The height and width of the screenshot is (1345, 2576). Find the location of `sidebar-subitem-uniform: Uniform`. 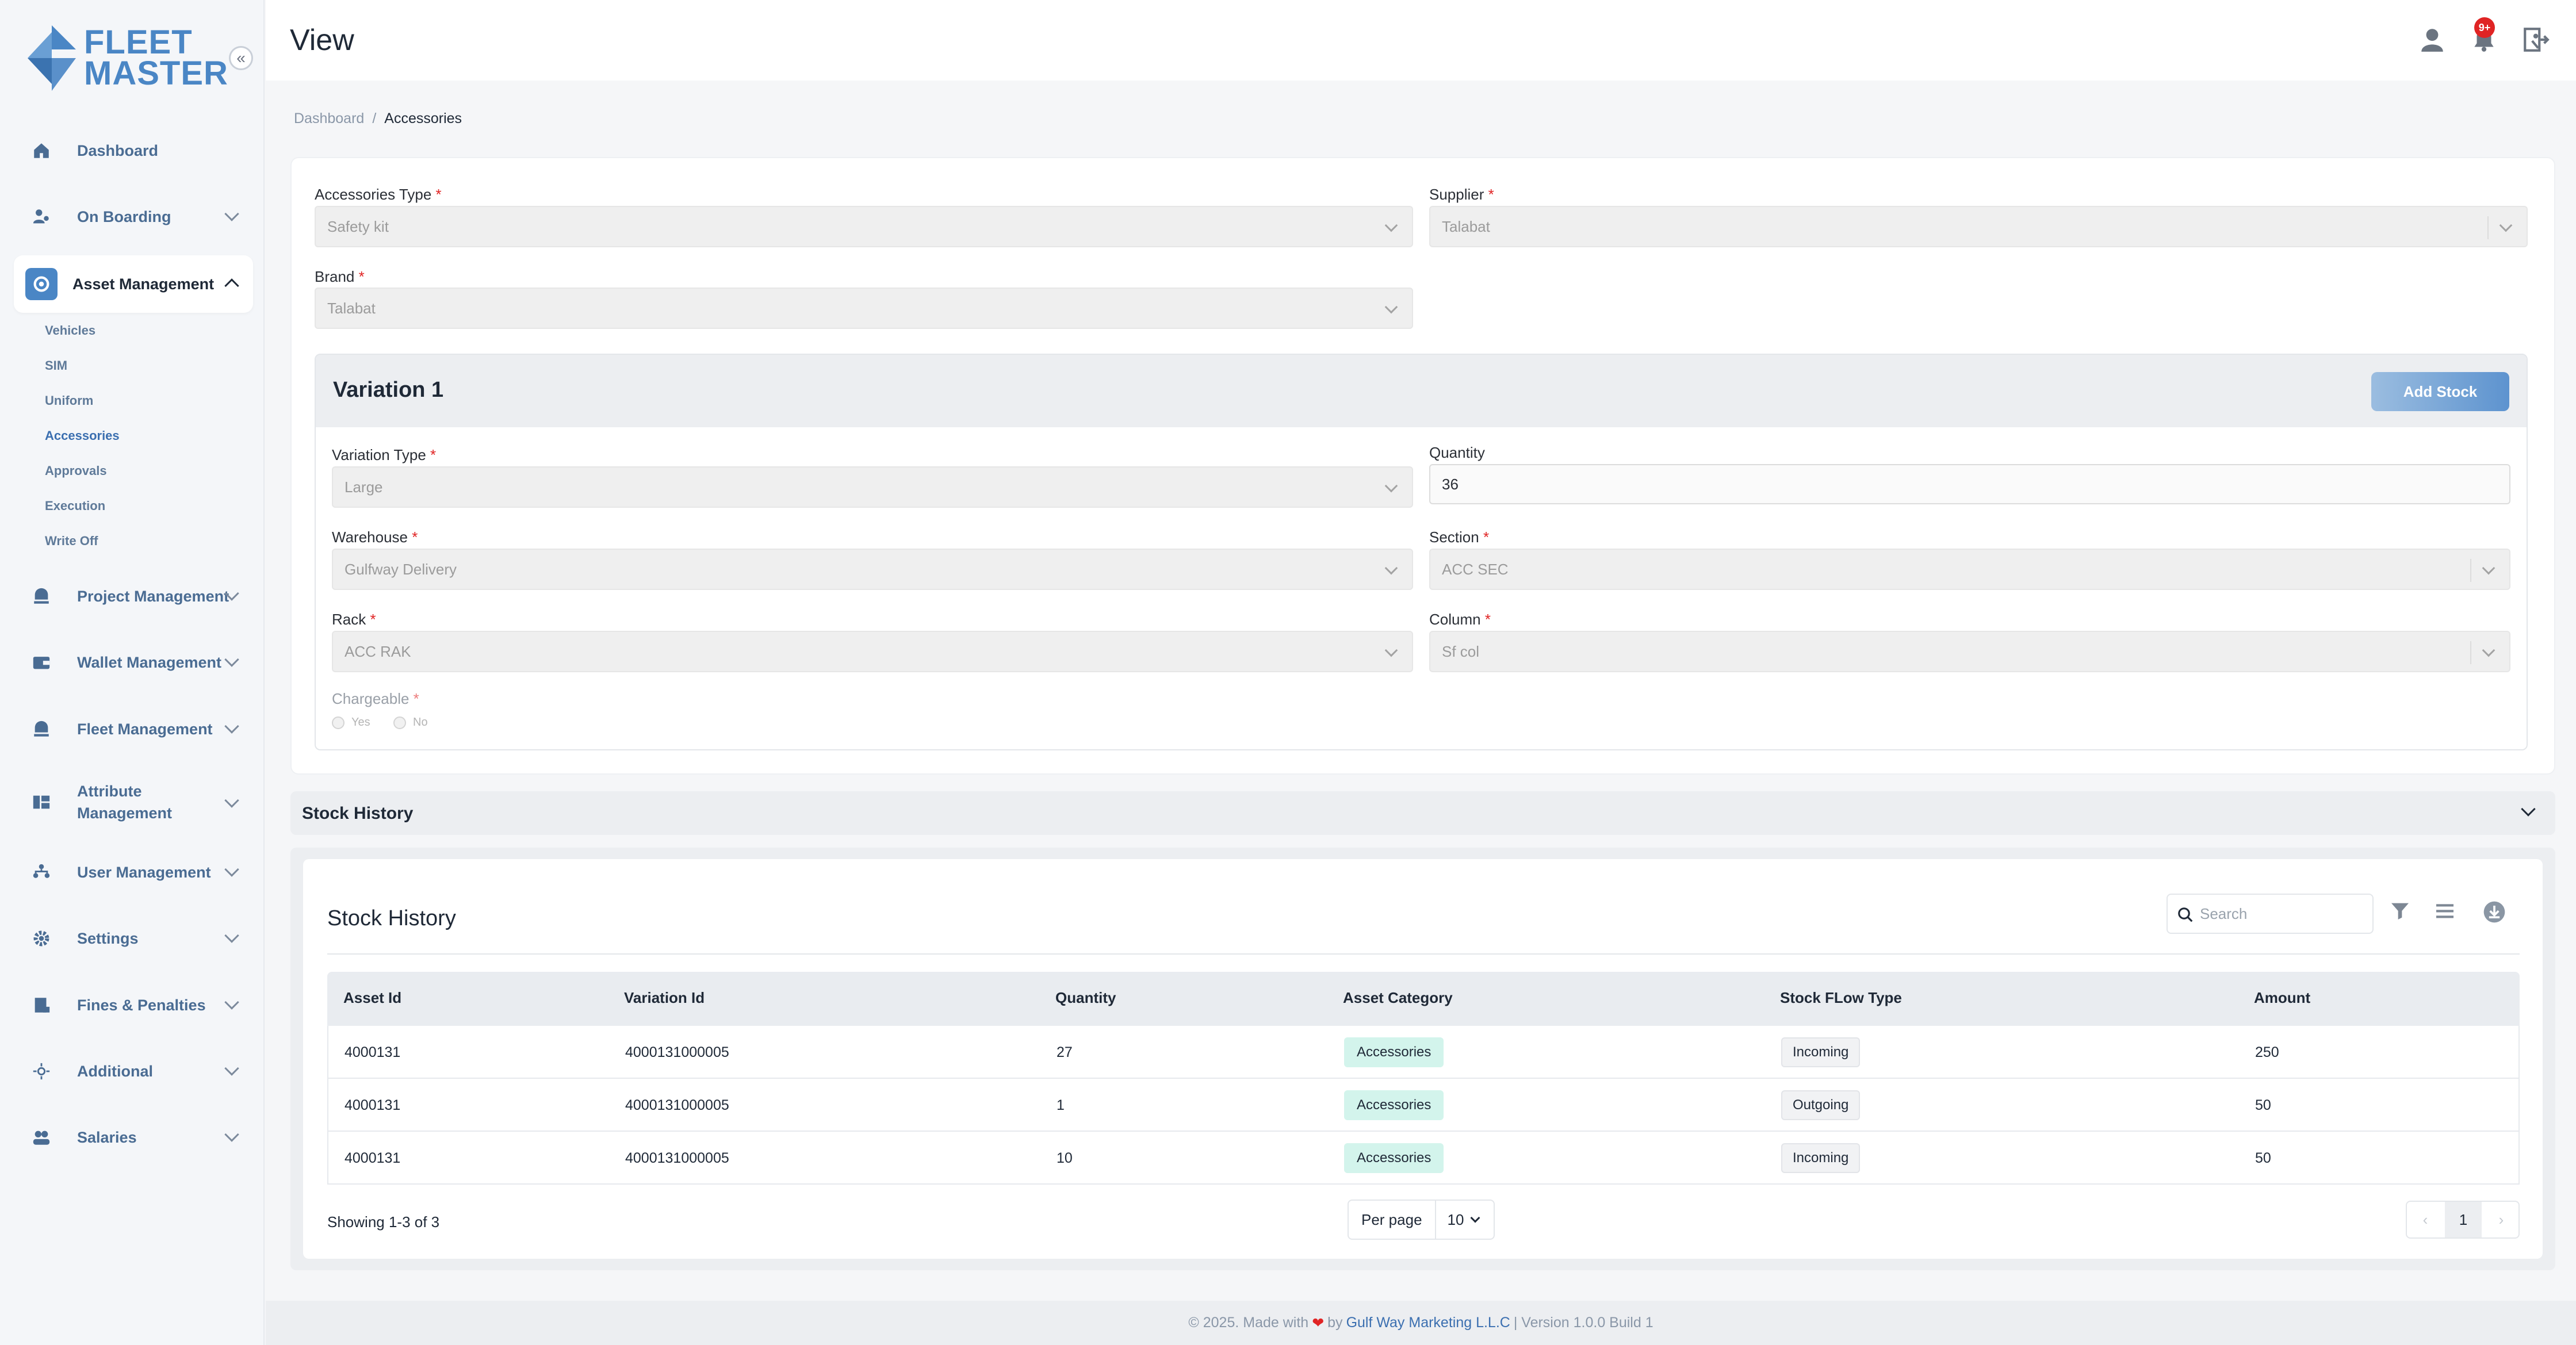

sidebar-subitem-uniform: Uniform is located at coordinates (69, 400).